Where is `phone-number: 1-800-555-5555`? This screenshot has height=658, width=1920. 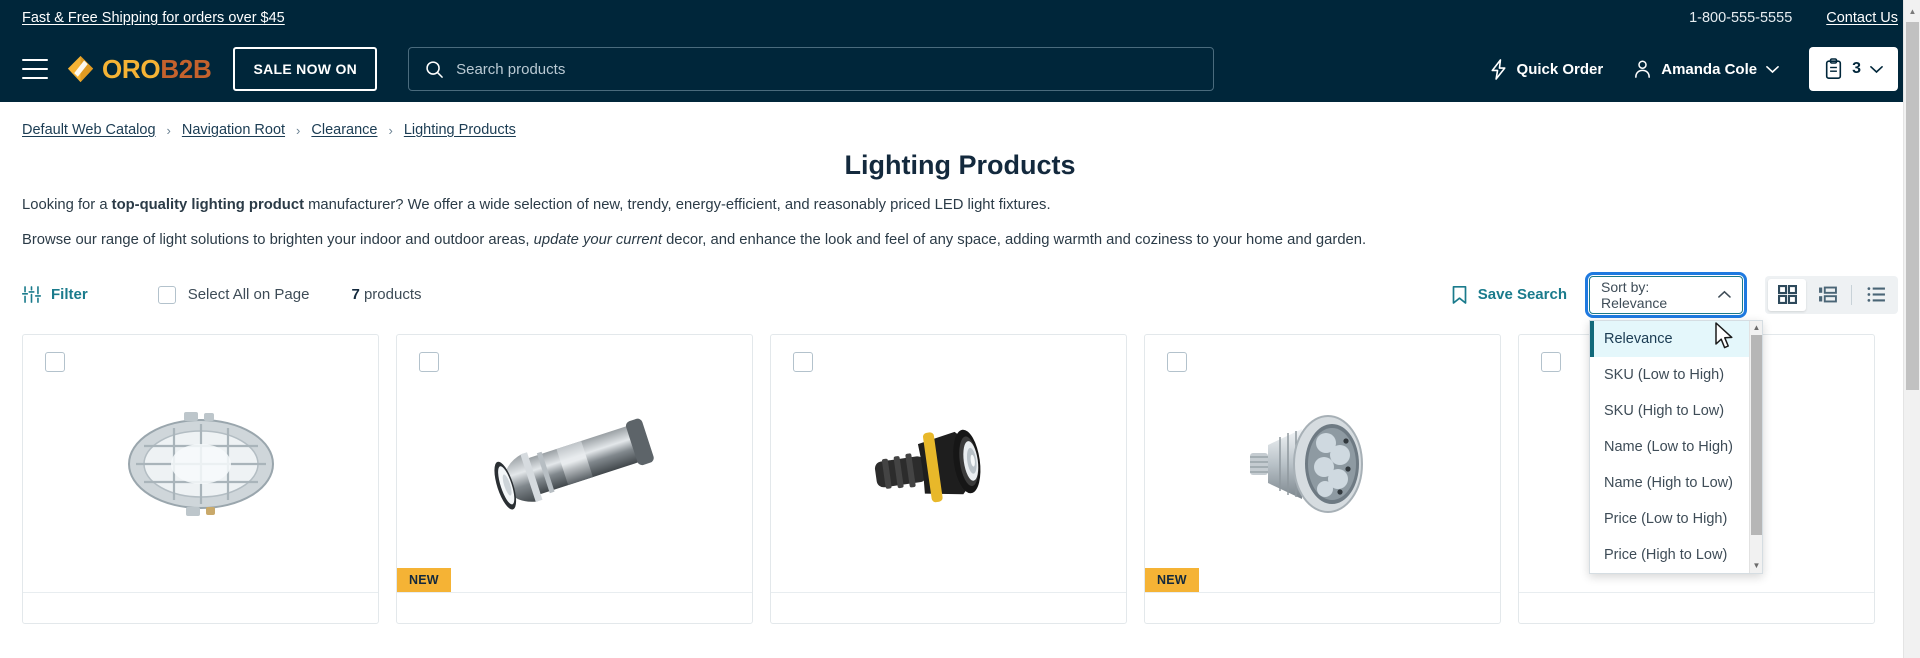 phone-number: 1-800-555-5555 is located at coordinates (1741, 18).